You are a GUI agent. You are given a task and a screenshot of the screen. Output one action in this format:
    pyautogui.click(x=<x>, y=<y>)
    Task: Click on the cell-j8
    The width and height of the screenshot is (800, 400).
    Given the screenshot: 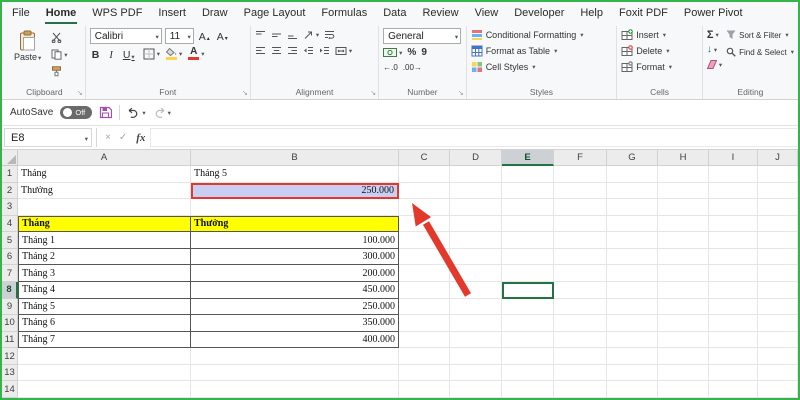 What is the action you would take?
    pyautogui.click(x=778, y=290)
    